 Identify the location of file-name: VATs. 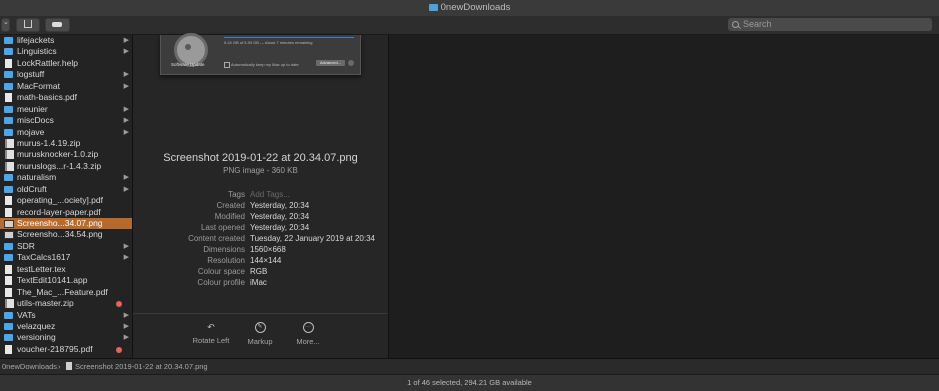
(26, 314).